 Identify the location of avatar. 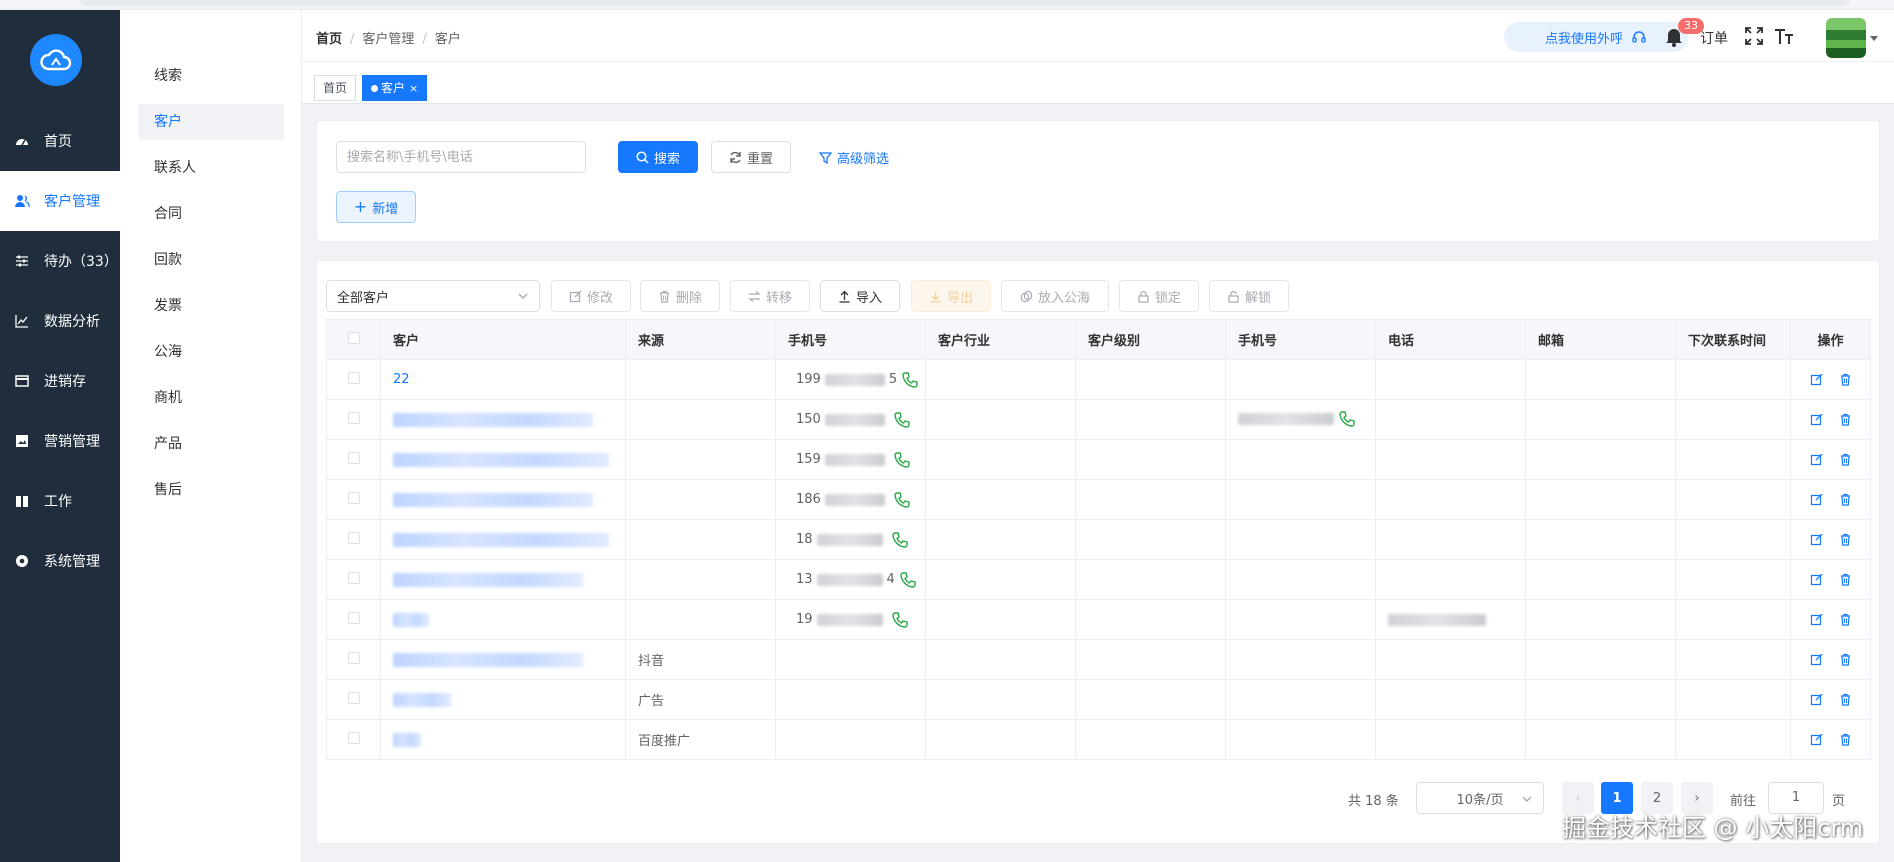
(1846, 38).